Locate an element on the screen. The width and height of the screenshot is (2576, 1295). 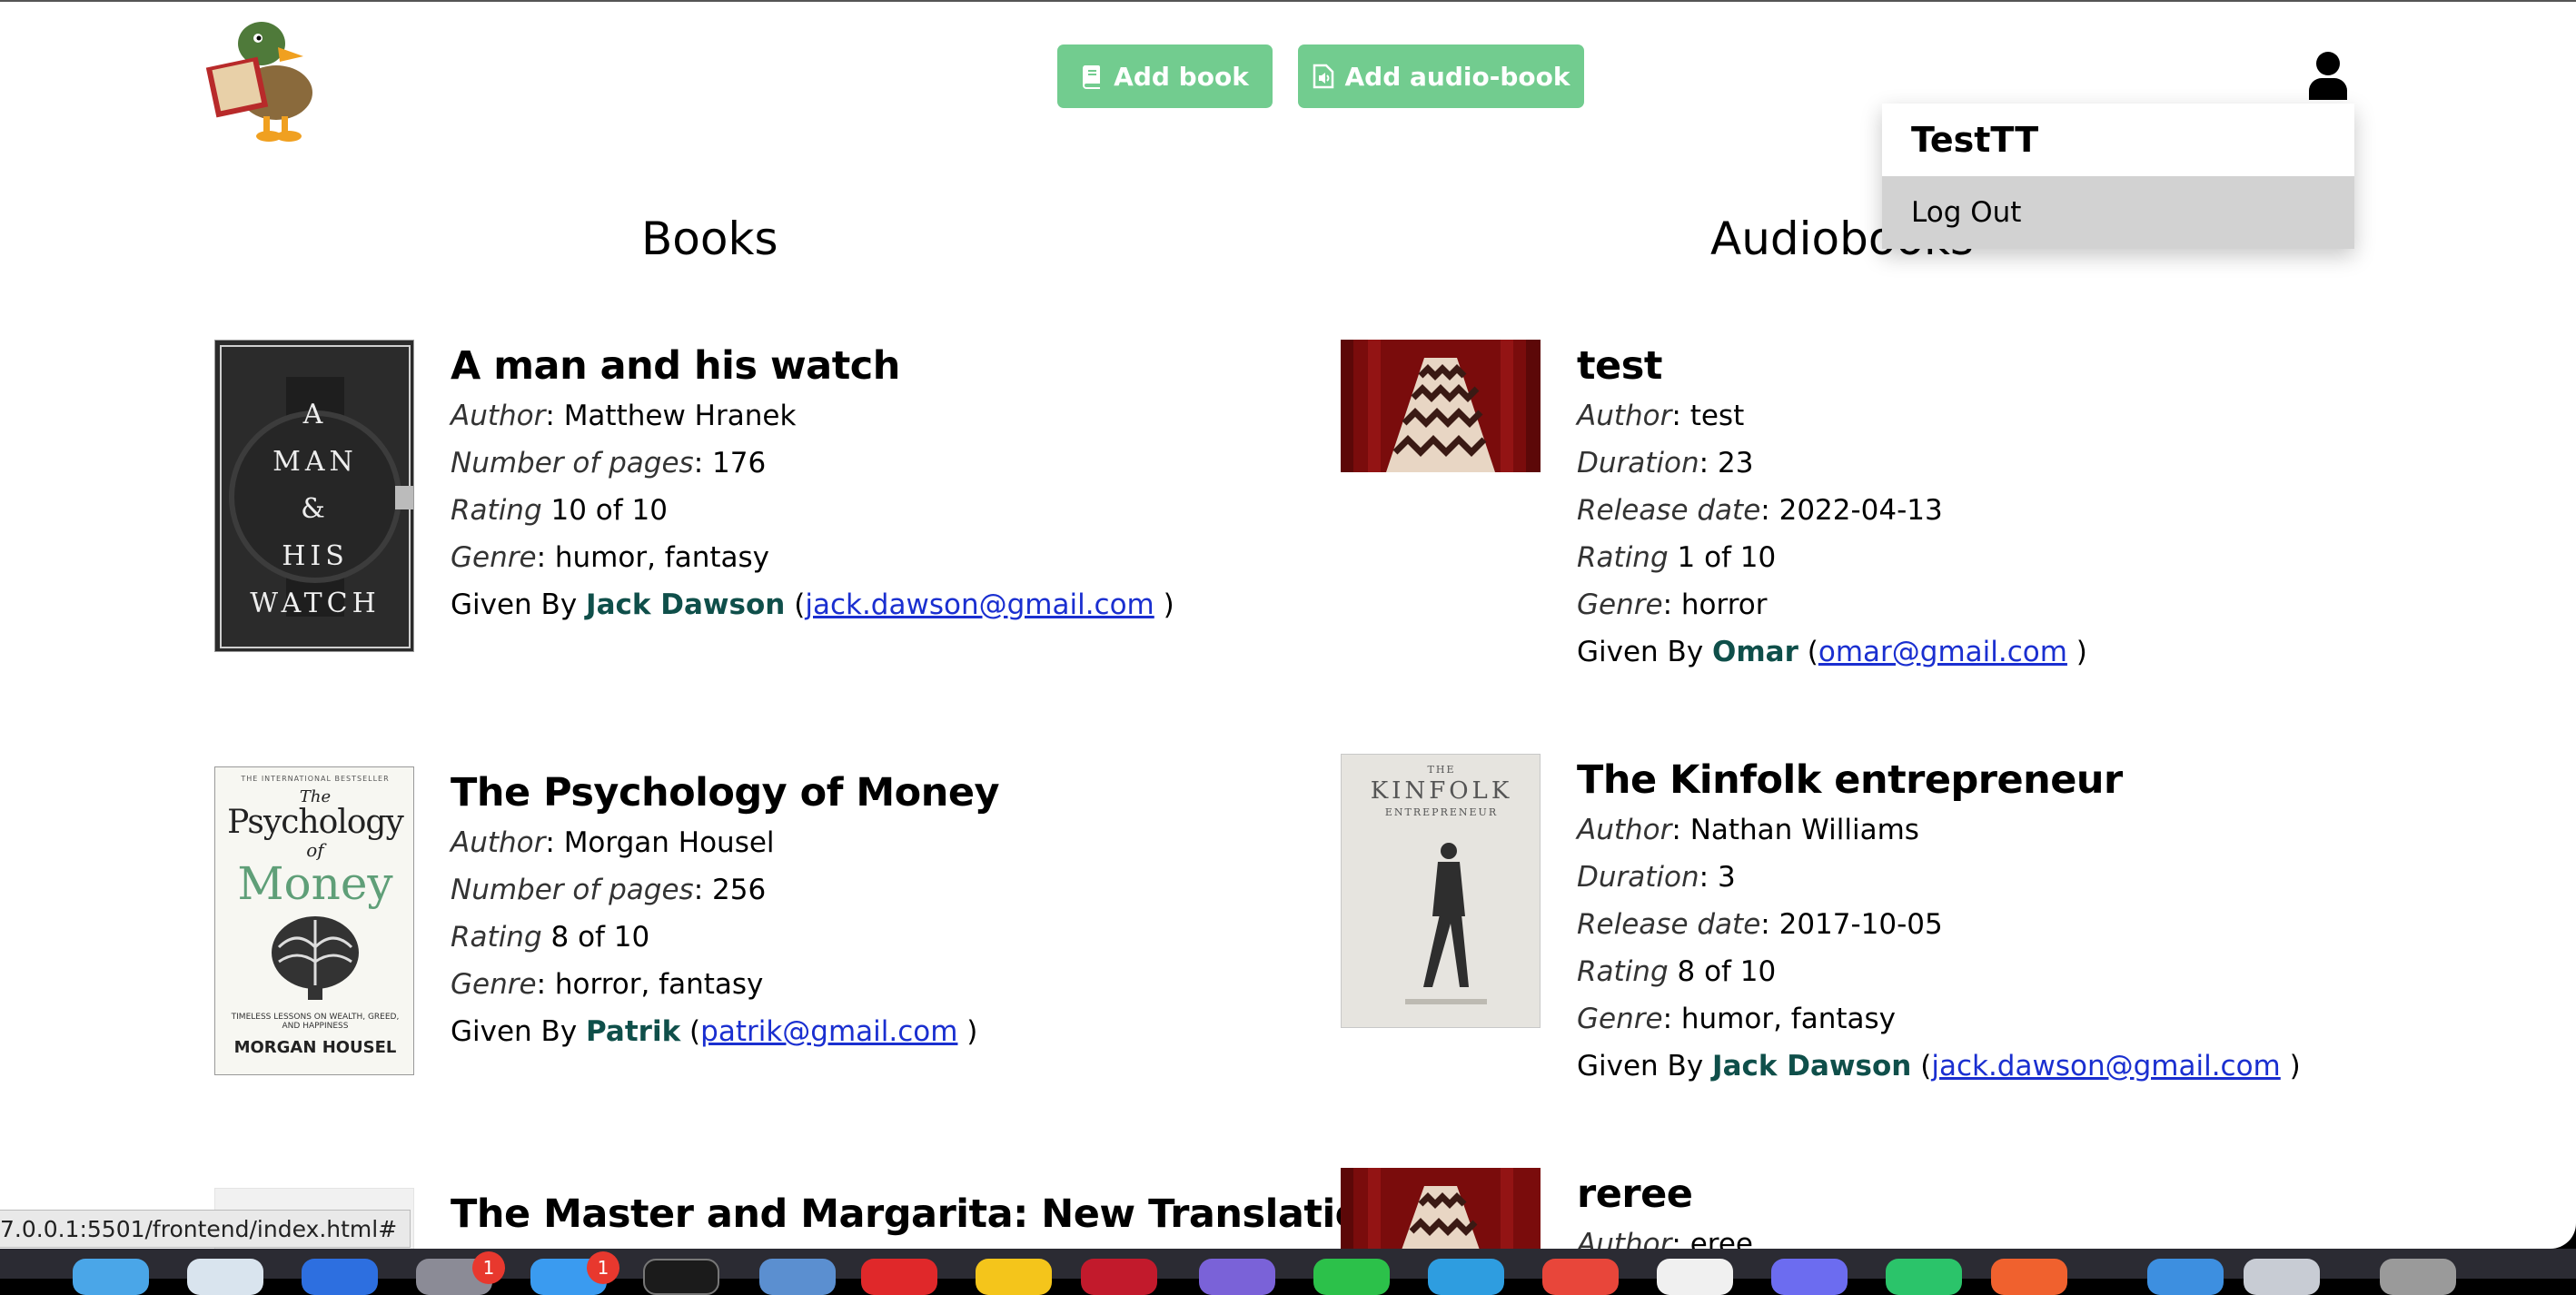
cover-text: THE is located at coordinates (1441, 770).